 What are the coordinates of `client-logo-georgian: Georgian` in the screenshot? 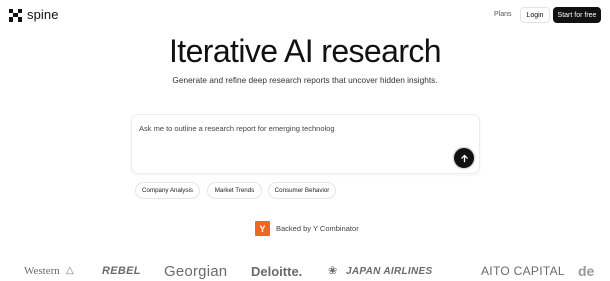 It's located at (196, 271).